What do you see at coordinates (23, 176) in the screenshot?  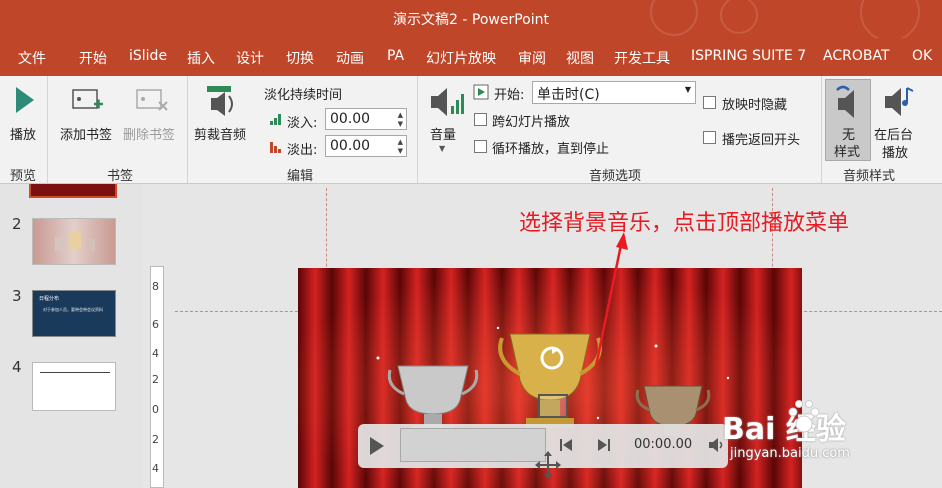 I see `group-label-preview: 预览` at bounding box center [23, 176].